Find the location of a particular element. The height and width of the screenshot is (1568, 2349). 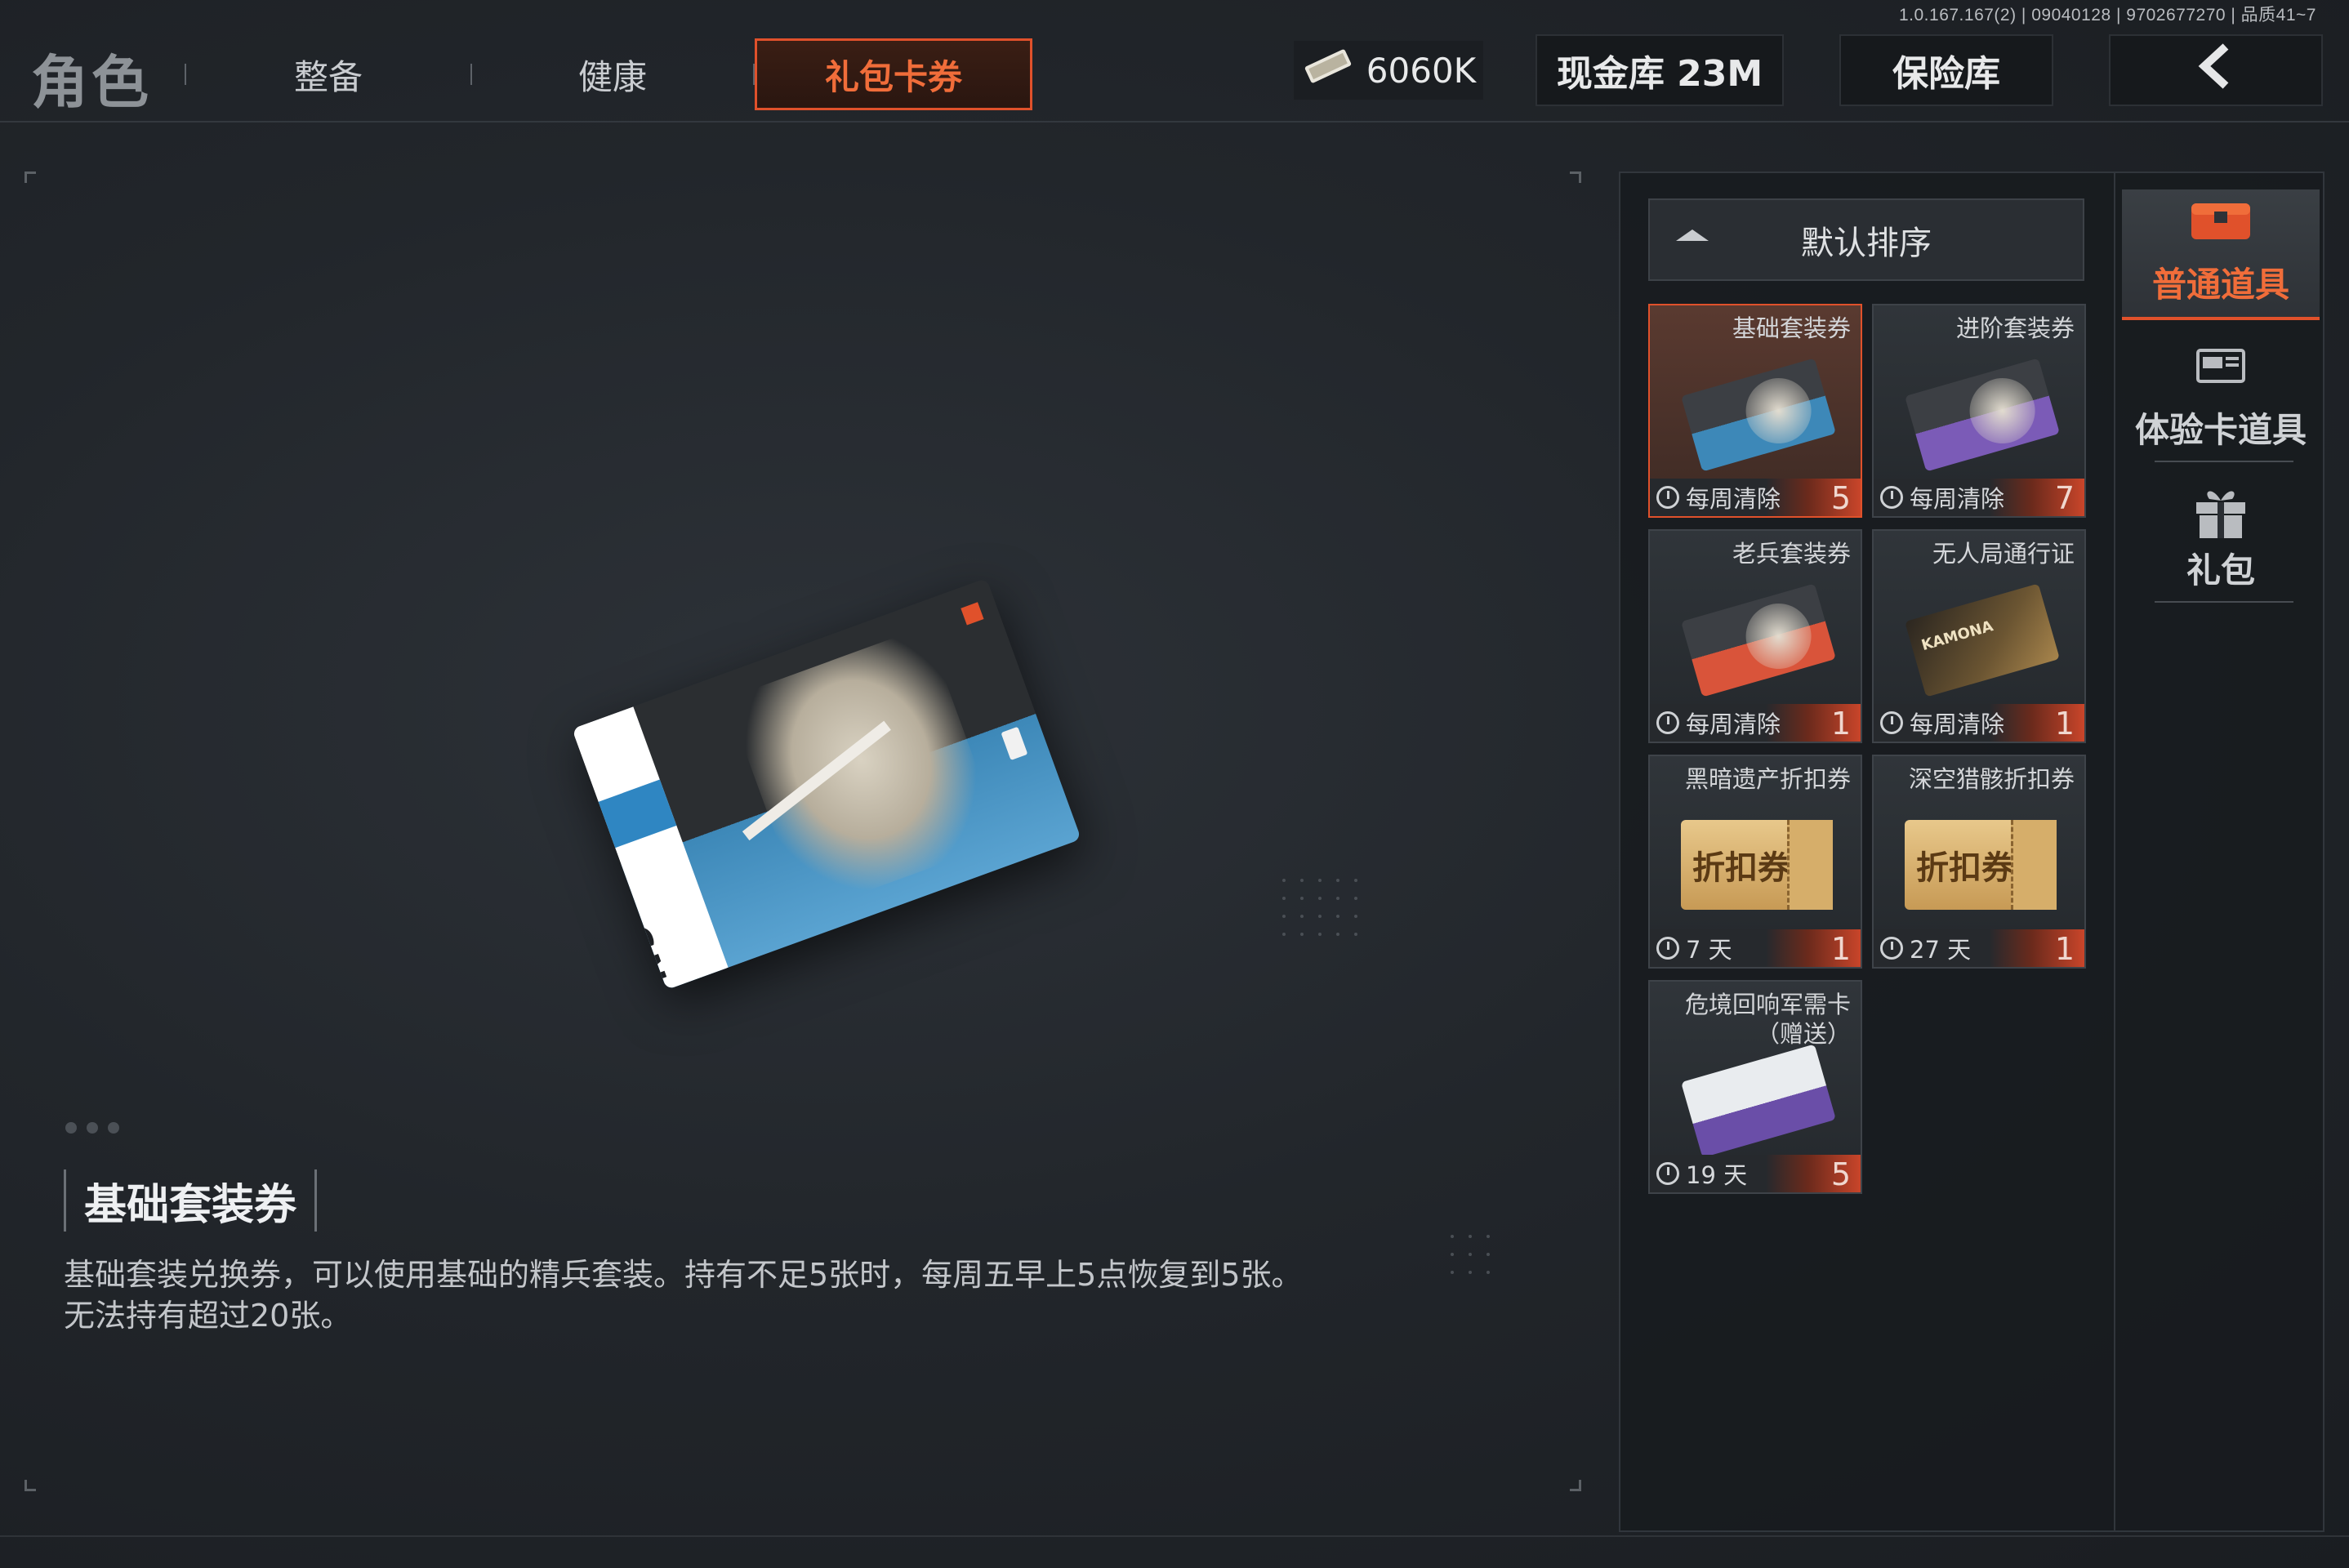

inventory-item-basic-suit: 基础套装券 每周清除 5 is located at coordinates (1755, 411).